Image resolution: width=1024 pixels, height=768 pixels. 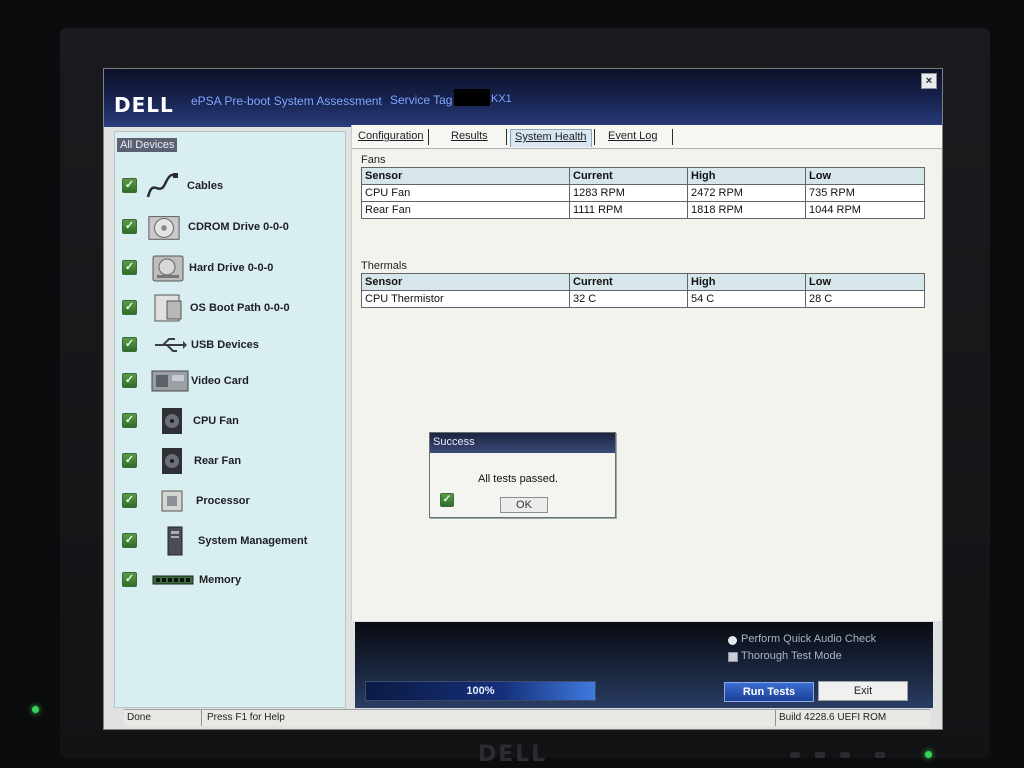 I want to click on device-label: System Management, so click(x=253, y=541).